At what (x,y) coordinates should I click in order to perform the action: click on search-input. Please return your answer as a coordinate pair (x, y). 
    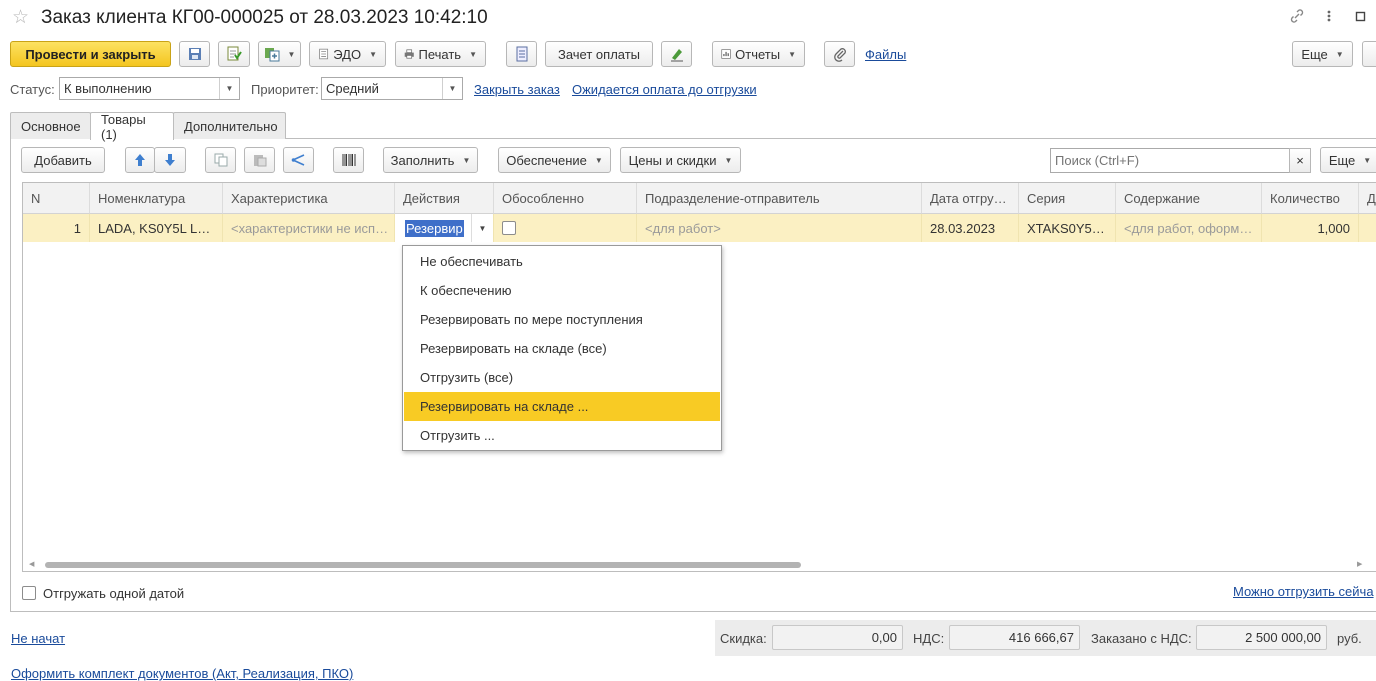
    Looking at the image, I should click on (1170, 160).